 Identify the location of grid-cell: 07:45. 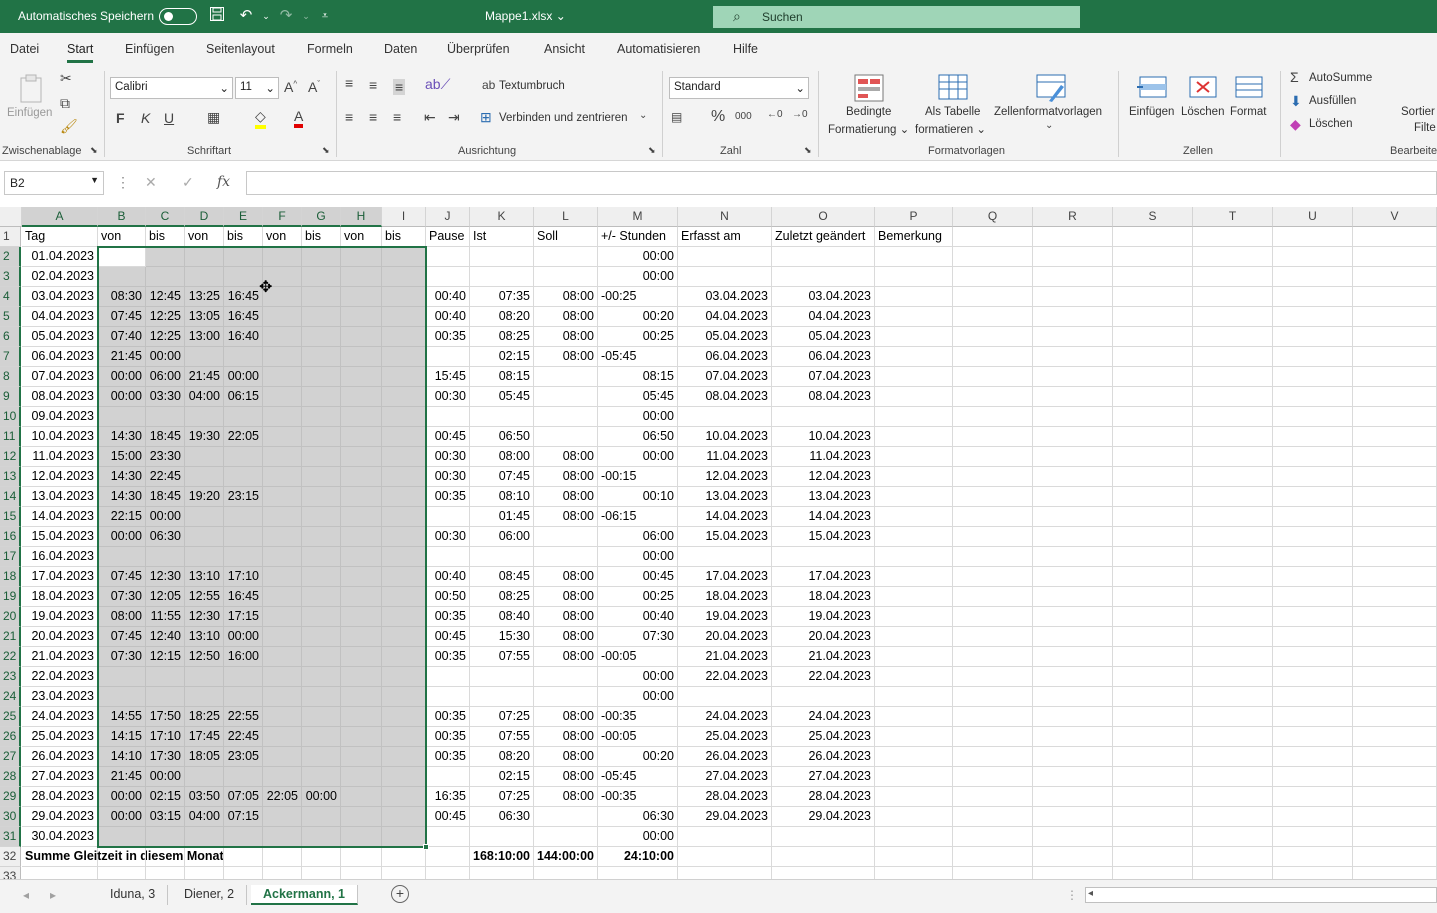
(122, 317).